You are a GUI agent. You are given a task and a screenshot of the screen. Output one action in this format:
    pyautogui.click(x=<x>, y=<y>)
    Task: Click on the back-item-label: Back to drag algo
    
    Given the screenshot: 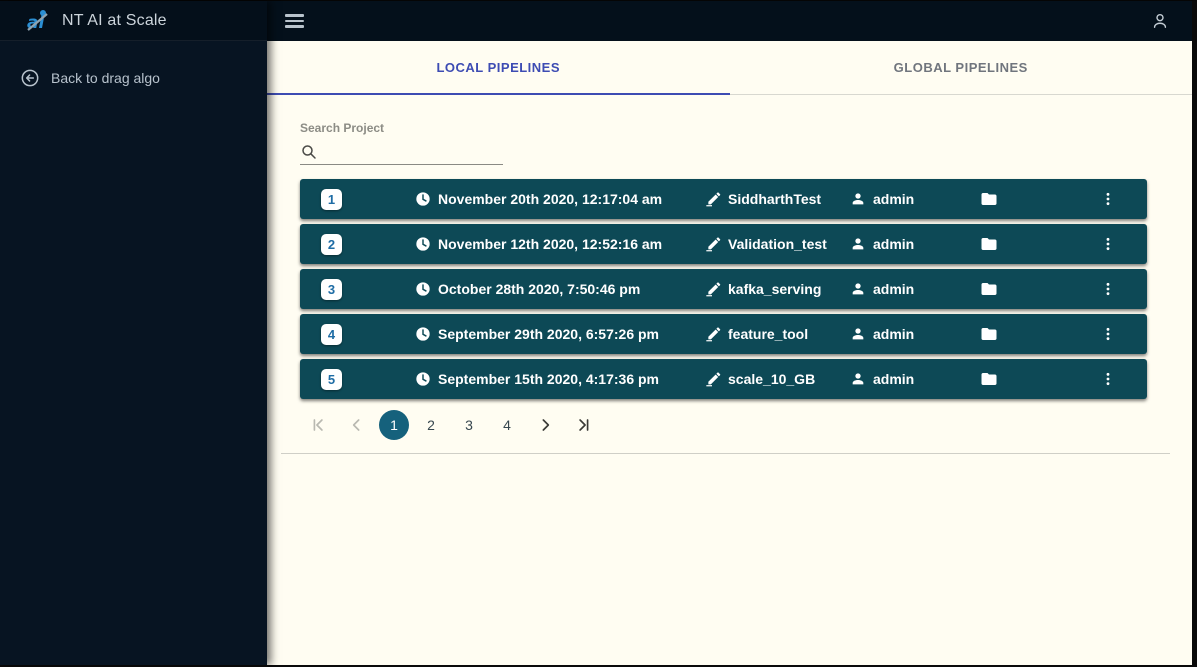 What is the action you would take?
    pyautogui.click(x=105, y=78)
    